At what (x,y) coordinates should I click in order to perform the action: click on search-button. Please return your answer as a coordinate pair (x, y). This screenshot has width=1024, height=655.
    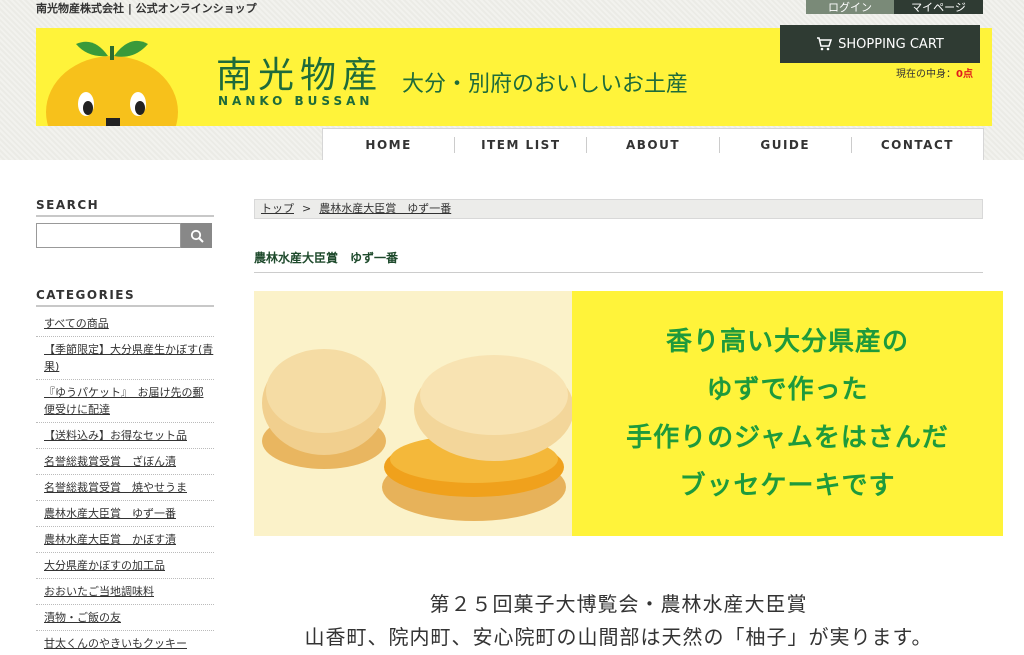
    Looking at the image, I should click on (196, 235).